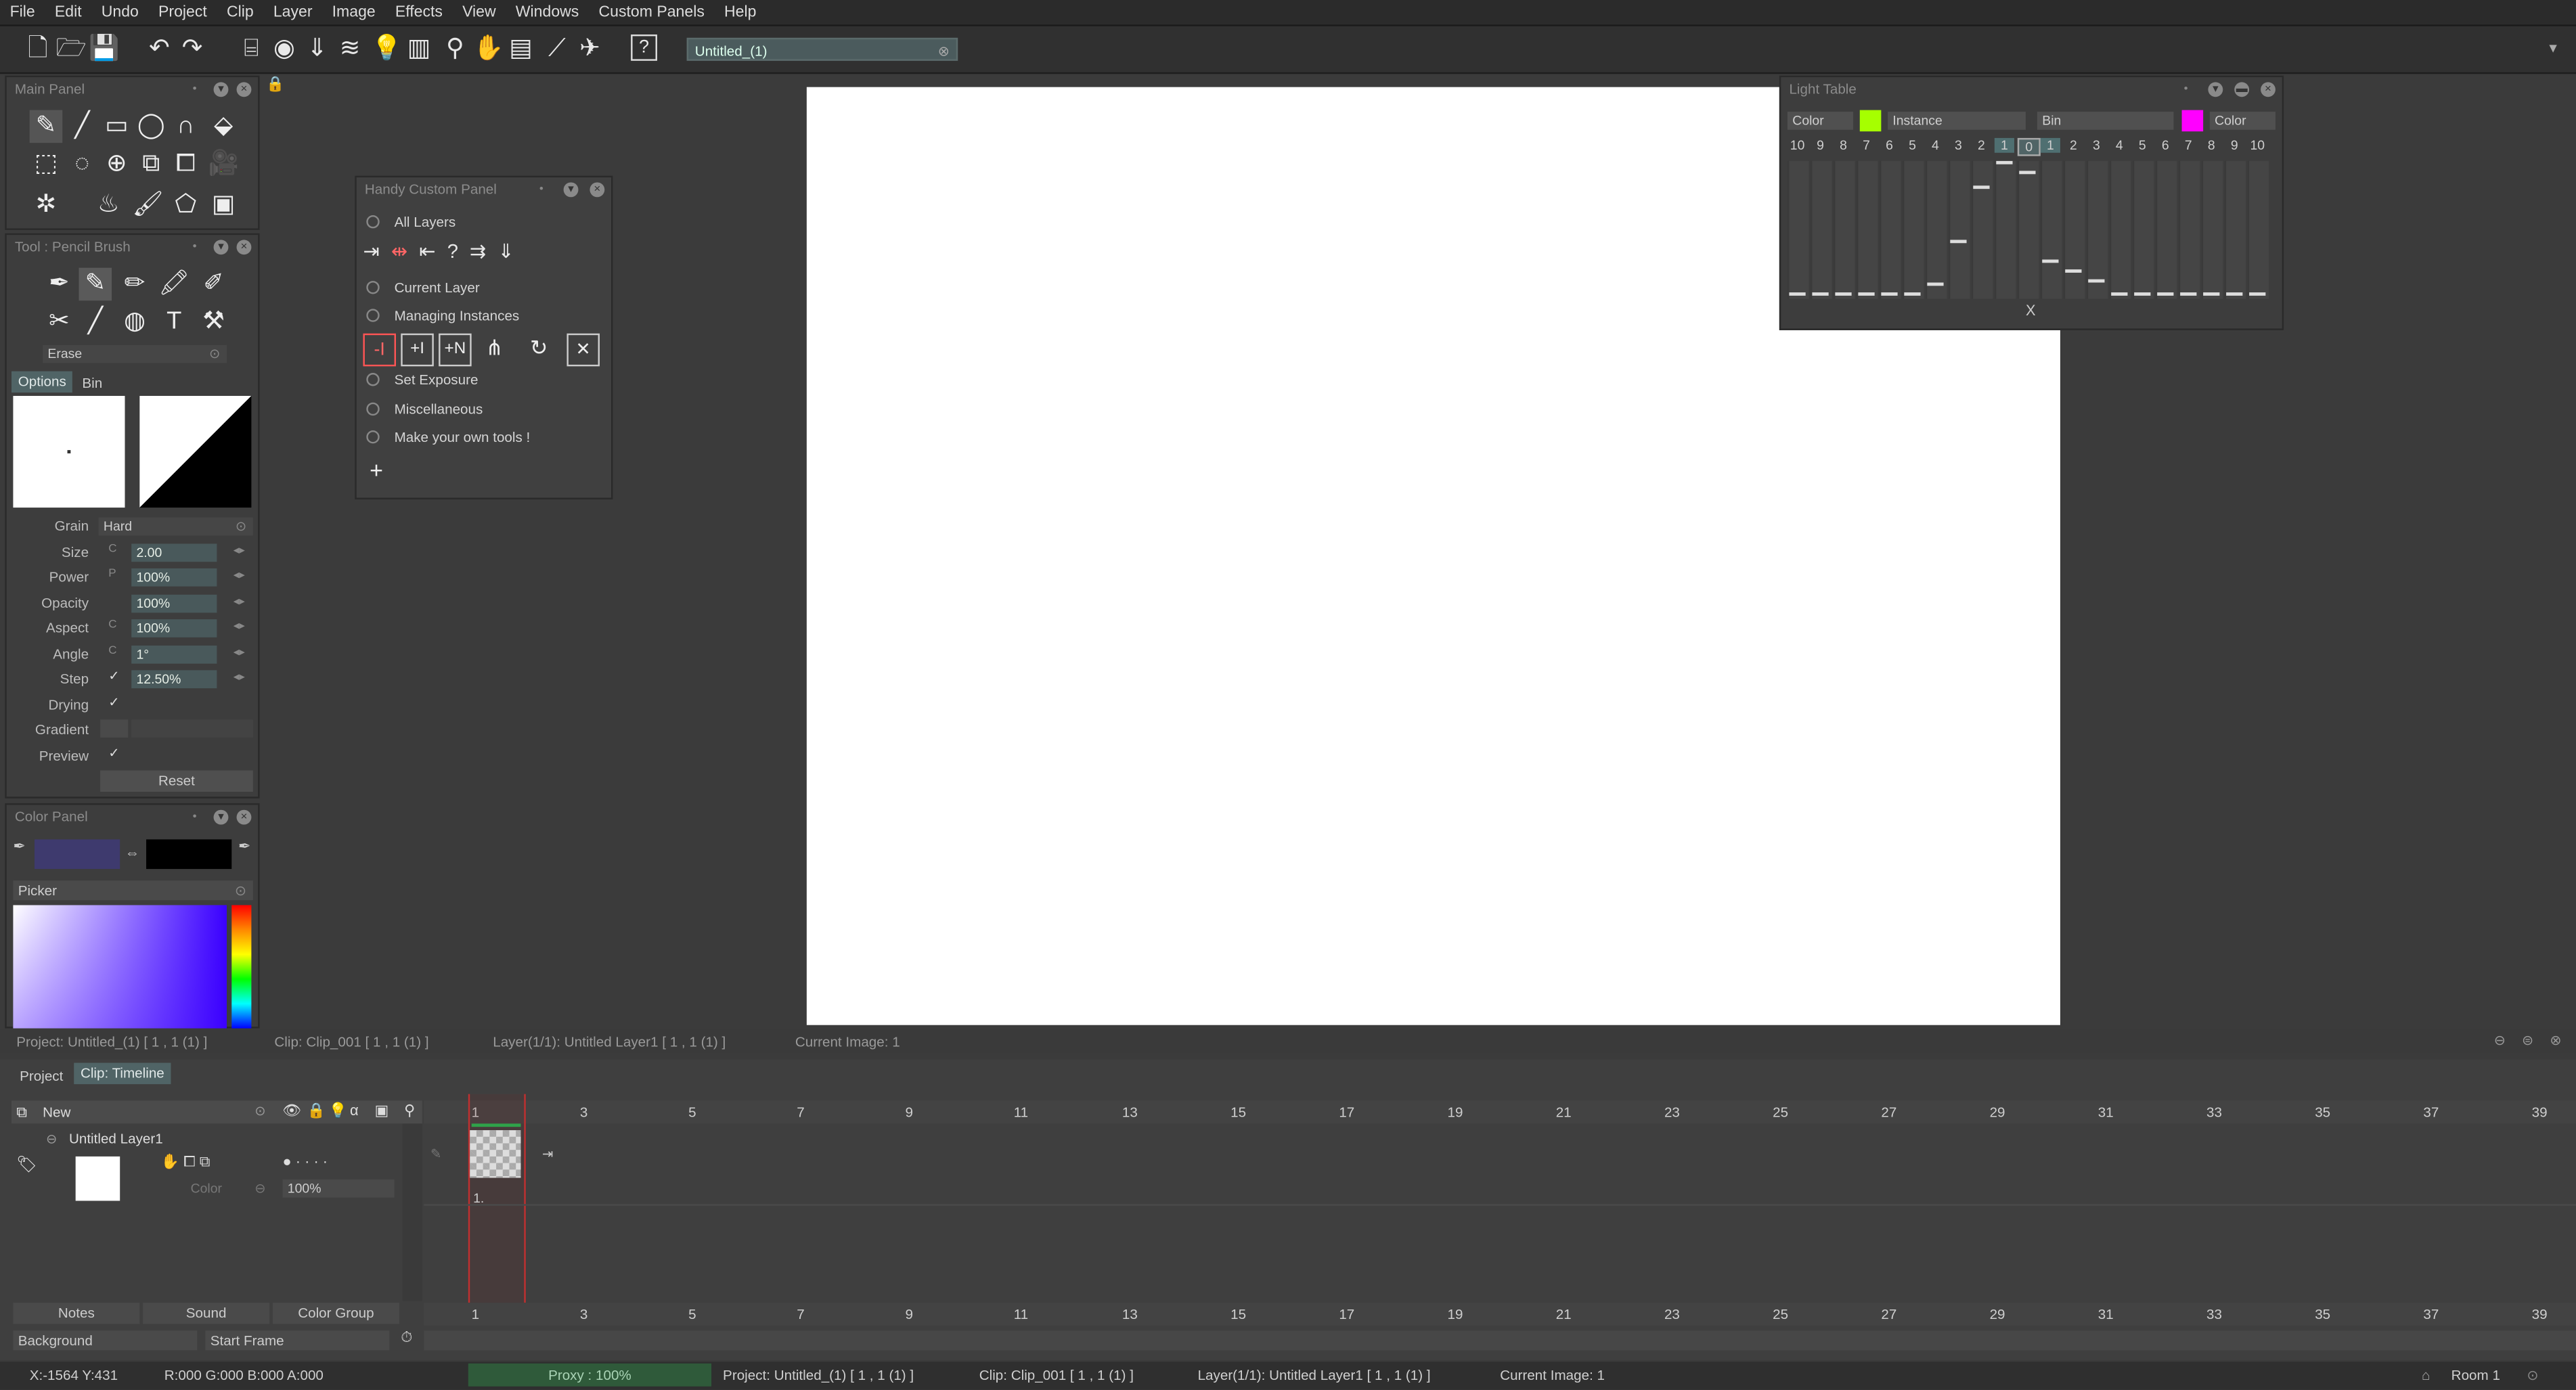  Describe the element at coordinates (114, 728) in the screenshot. I see `gradient-toggle` at that location.